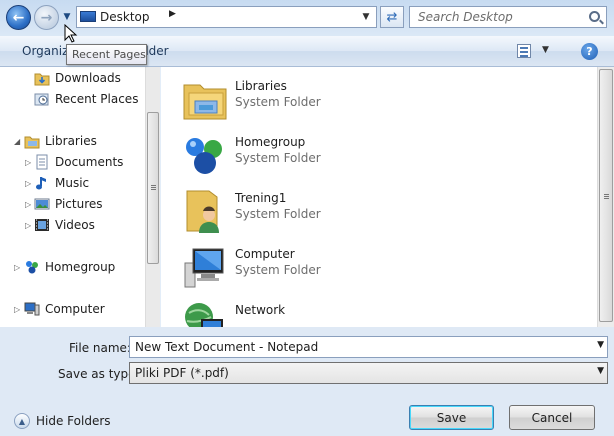  What do you see at coordinates (366, 17) in the screenshot?
I see `address-dropdown-icon: ▼` at bounding box center [366, 17].